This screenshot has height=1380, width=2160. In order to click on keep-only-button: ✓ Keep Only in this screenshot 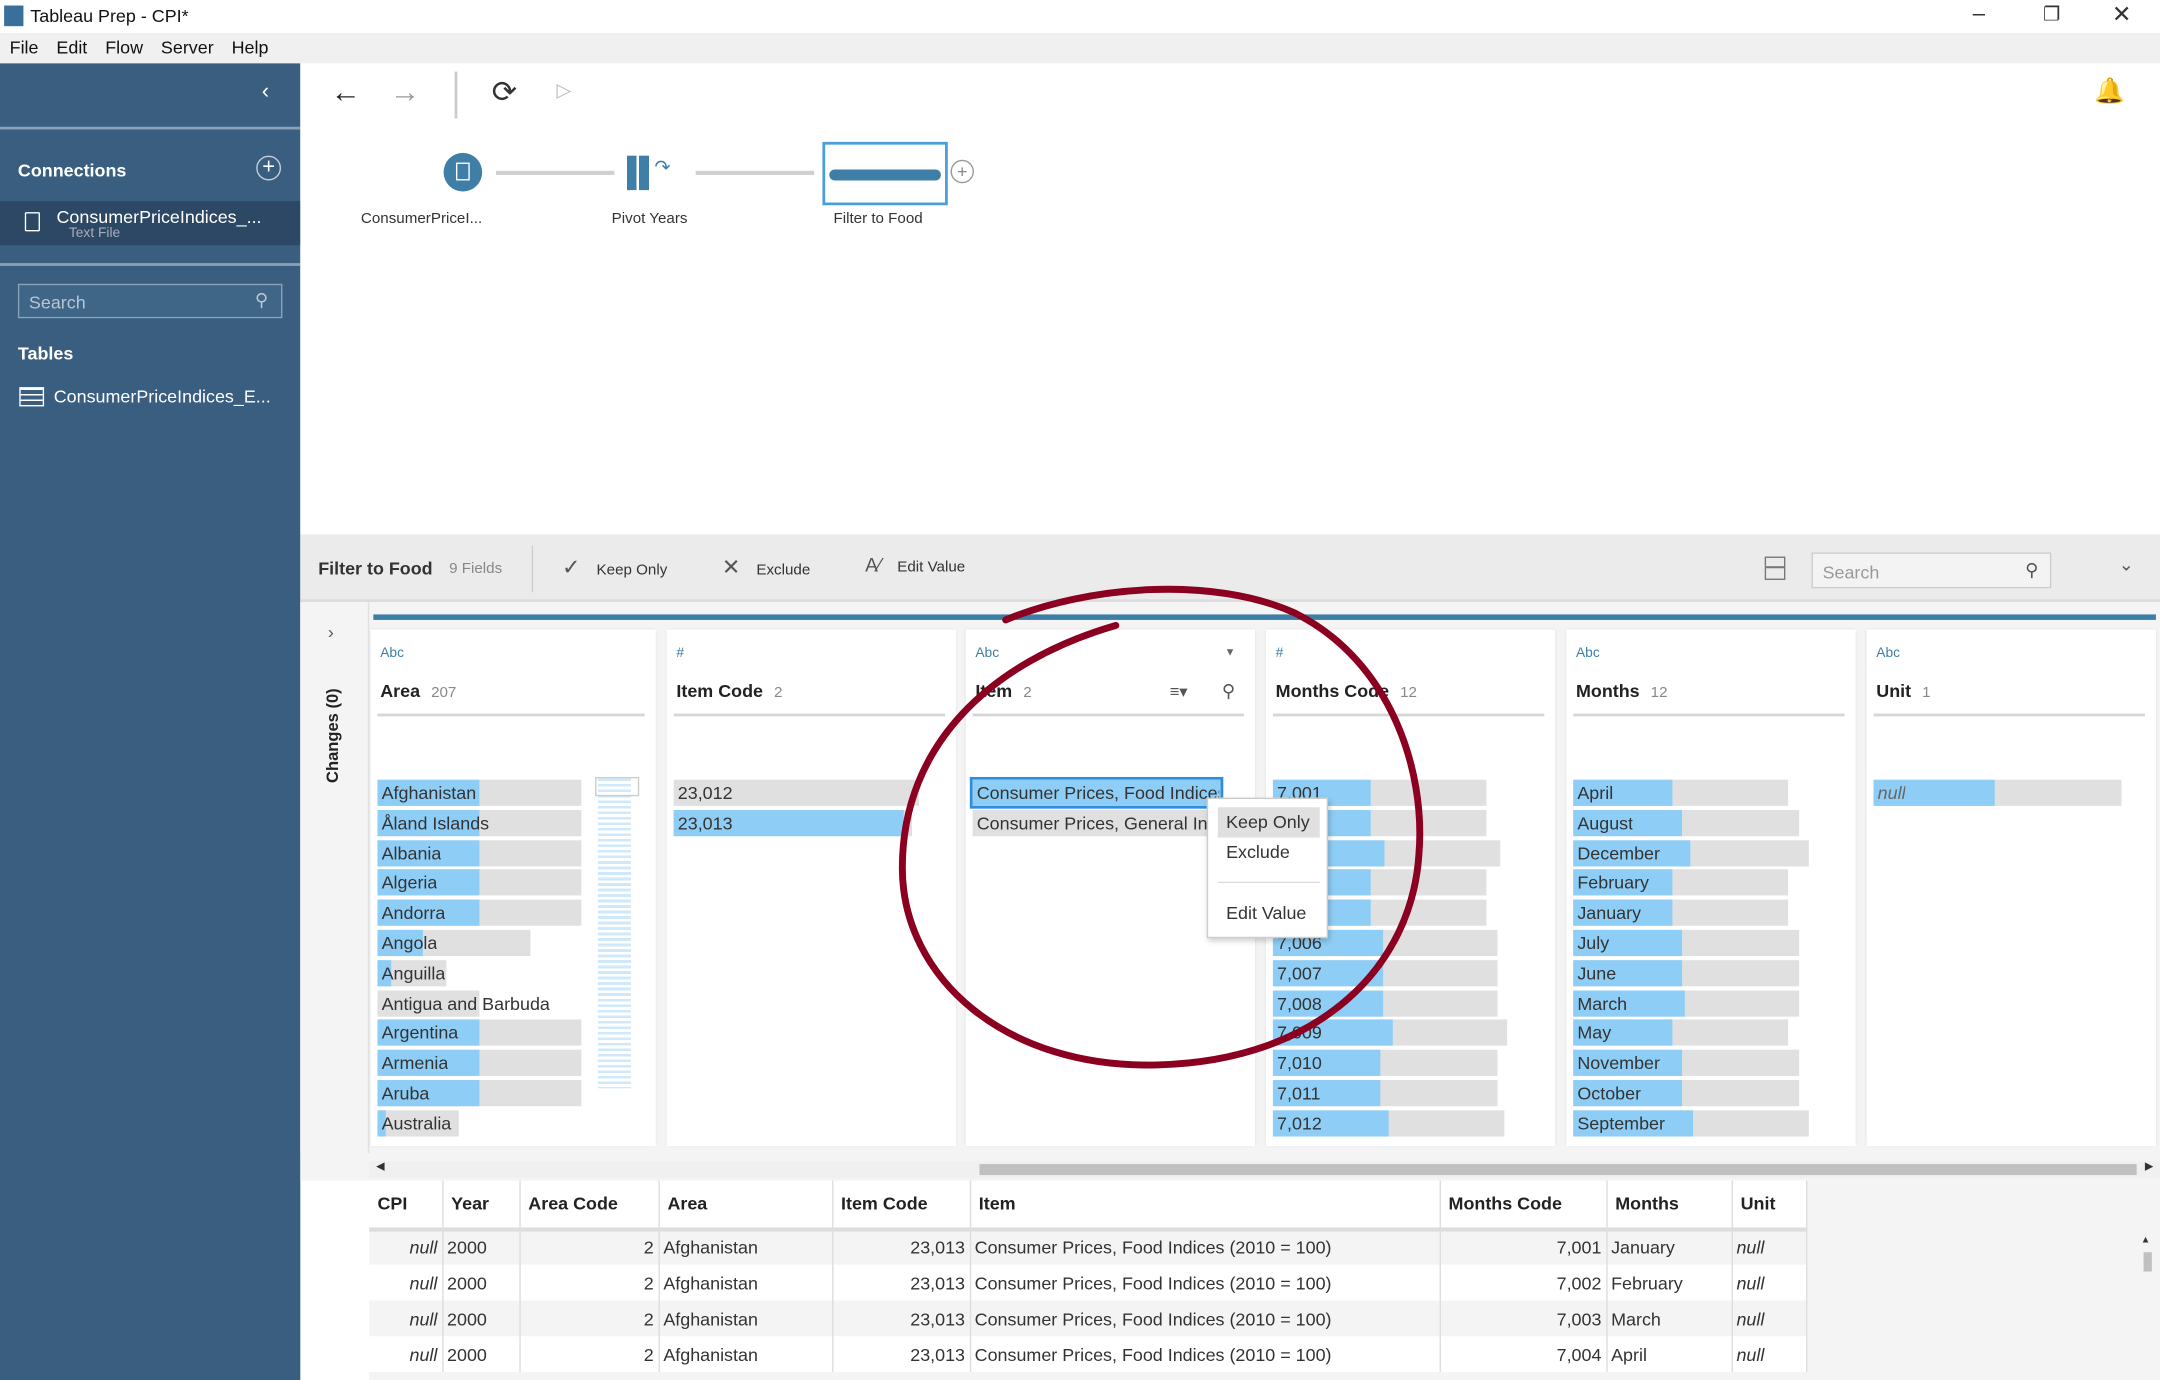, I will do `click(614, 568)`.